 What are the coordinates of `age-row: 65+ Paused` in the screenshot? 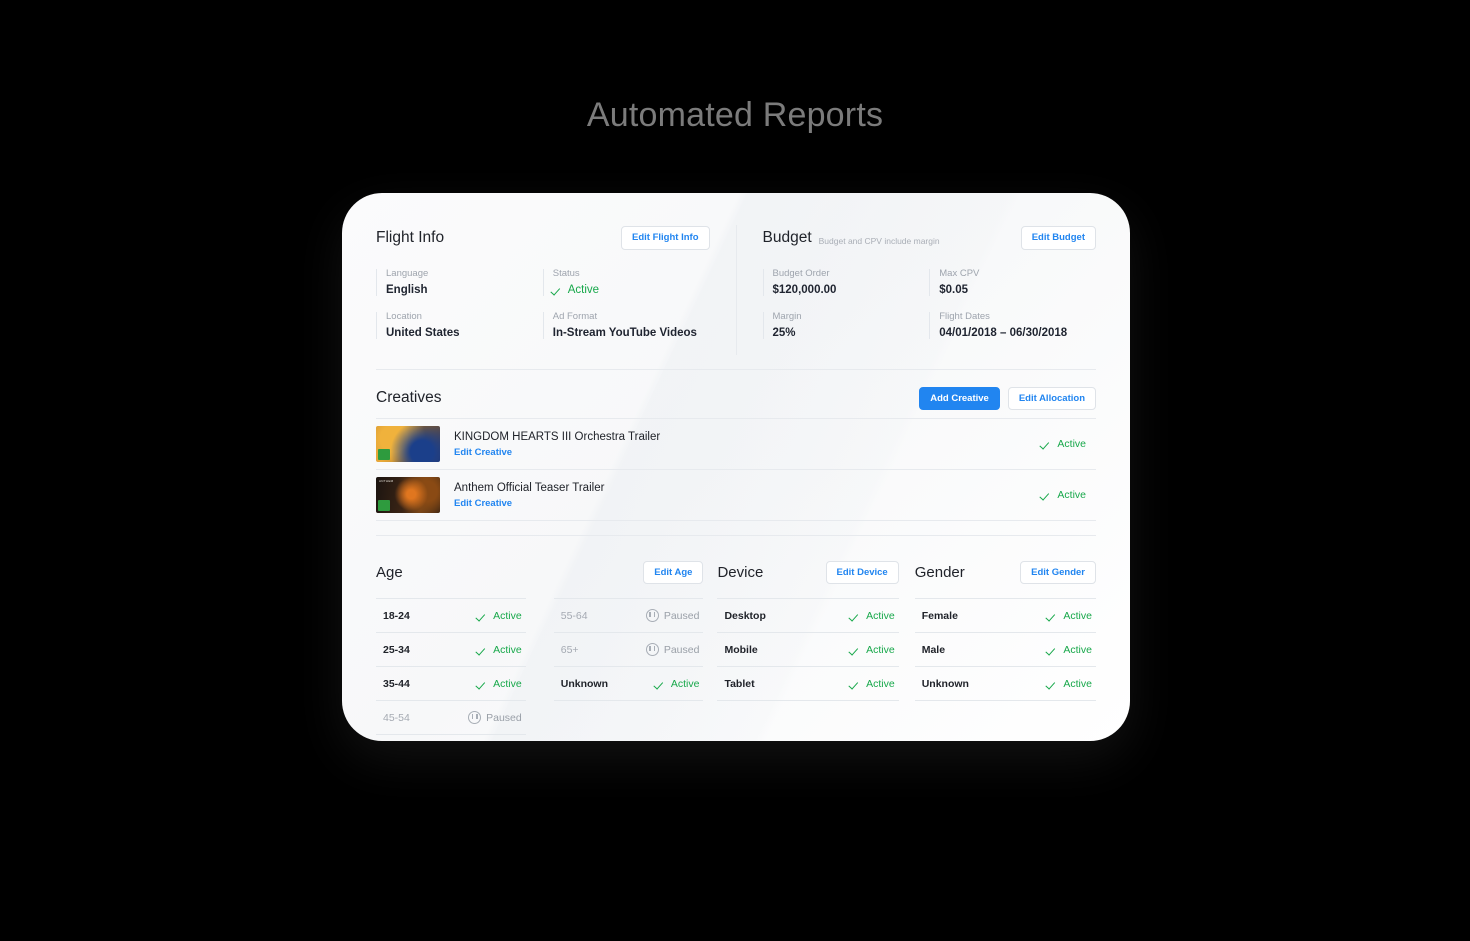 It's located at (628, 649).